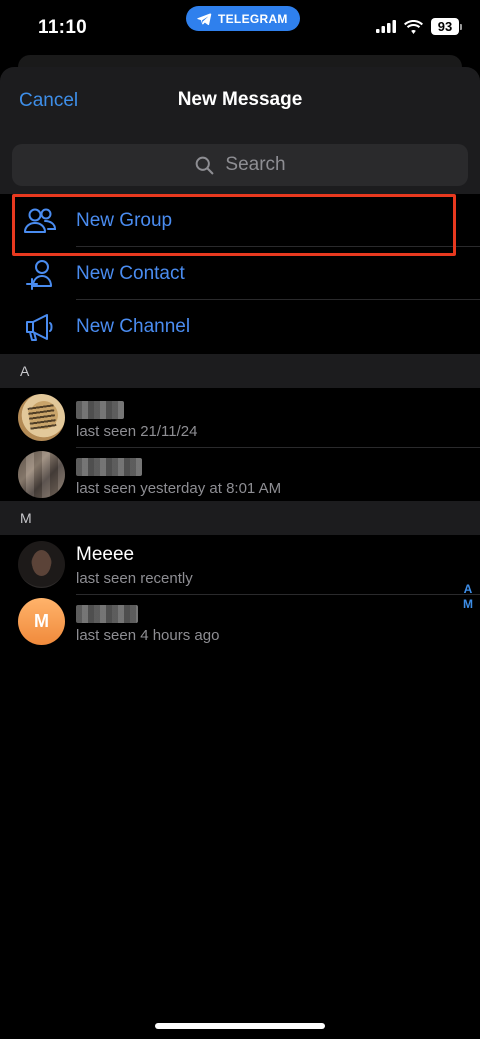 This screenshot has height=1039, width=480. I want to click on search-input: Search, so click(240, 165).